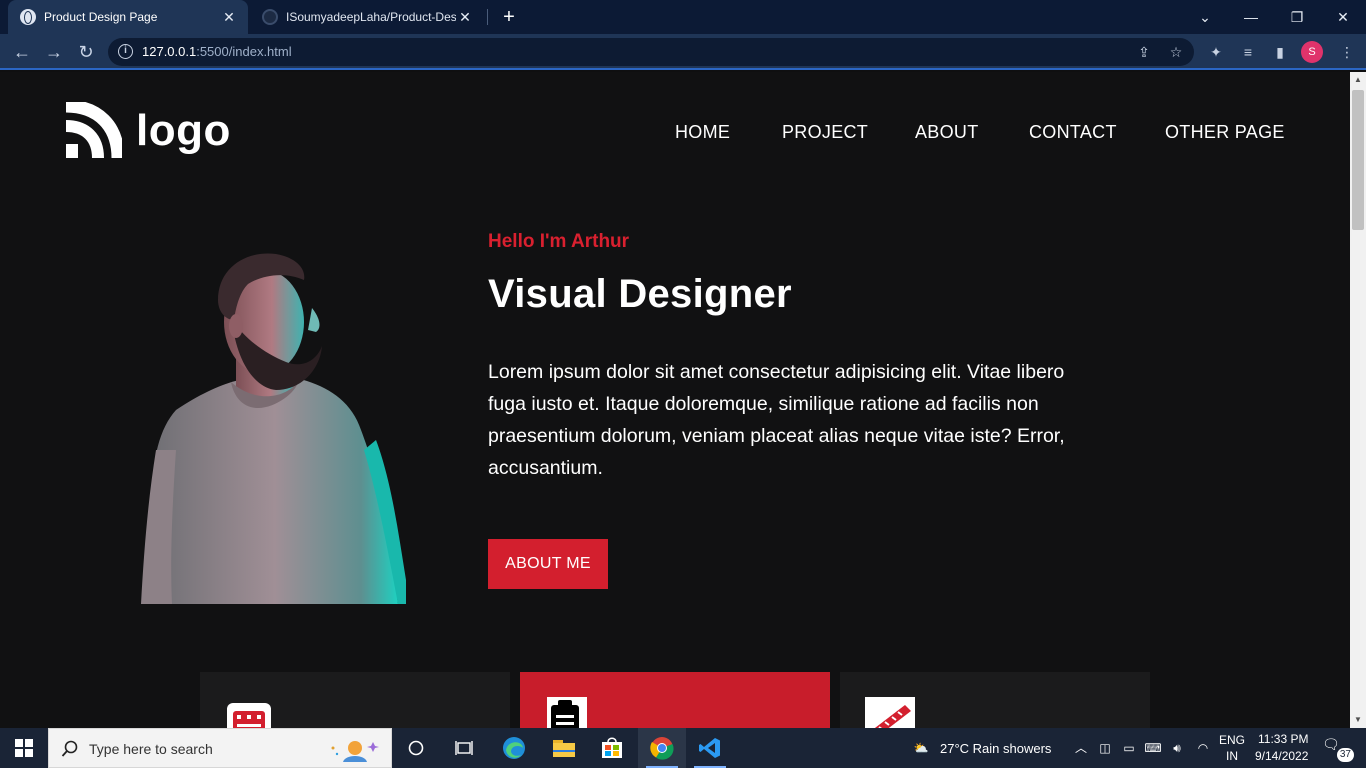 The image size is (1366, 768). What do you see at coordinates (1177, 748) in the screenshot?
I see `volume-icon: 🔊︎` at bounding box center [1177, 748].